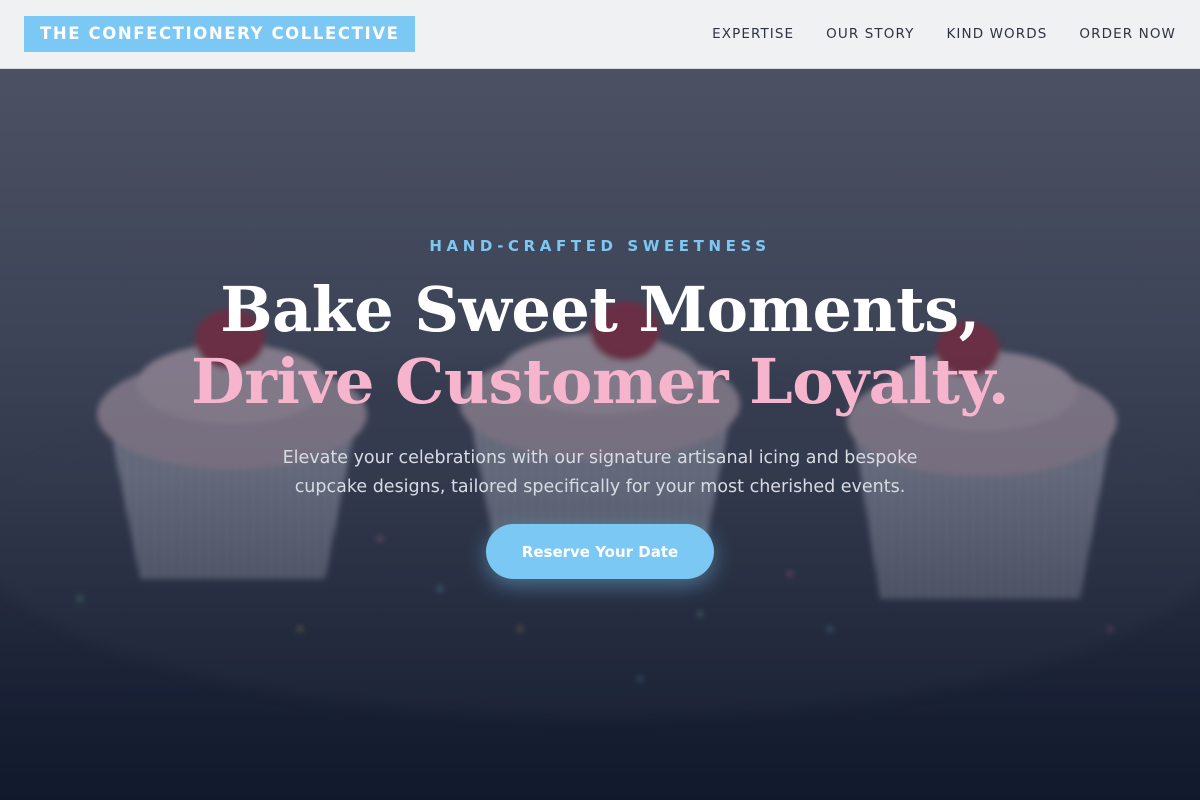  Describe the element at coordinates (1127, 34) in the screenshot. I see `nav-link-order-now: ORDER NOW` at that location.